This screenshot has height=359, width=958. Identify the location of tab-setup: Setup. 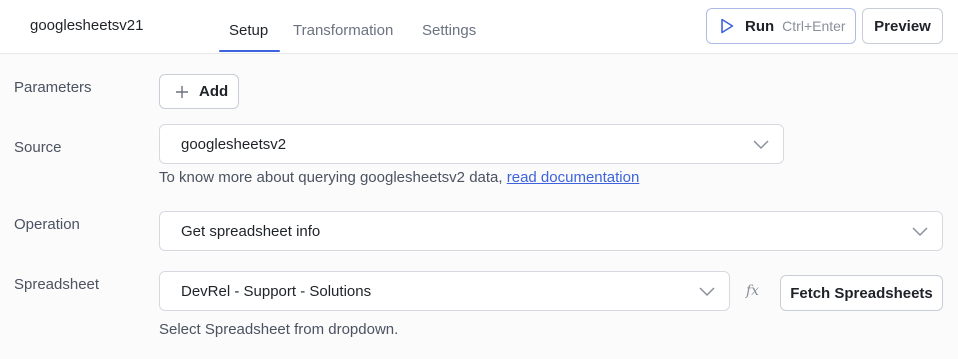
(248, 30).